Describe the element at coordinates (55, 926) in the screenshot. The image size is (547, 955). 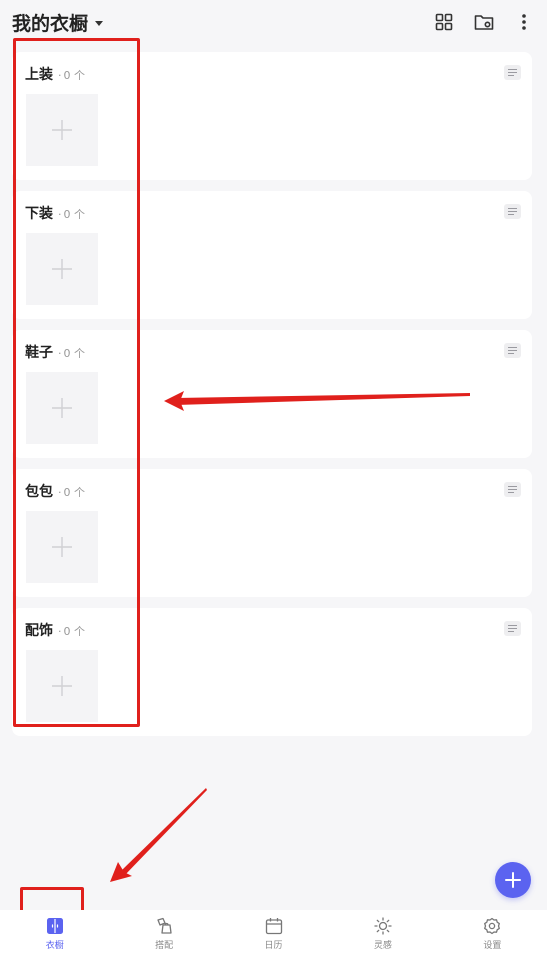
I see `wardrobe-icon` at that location.